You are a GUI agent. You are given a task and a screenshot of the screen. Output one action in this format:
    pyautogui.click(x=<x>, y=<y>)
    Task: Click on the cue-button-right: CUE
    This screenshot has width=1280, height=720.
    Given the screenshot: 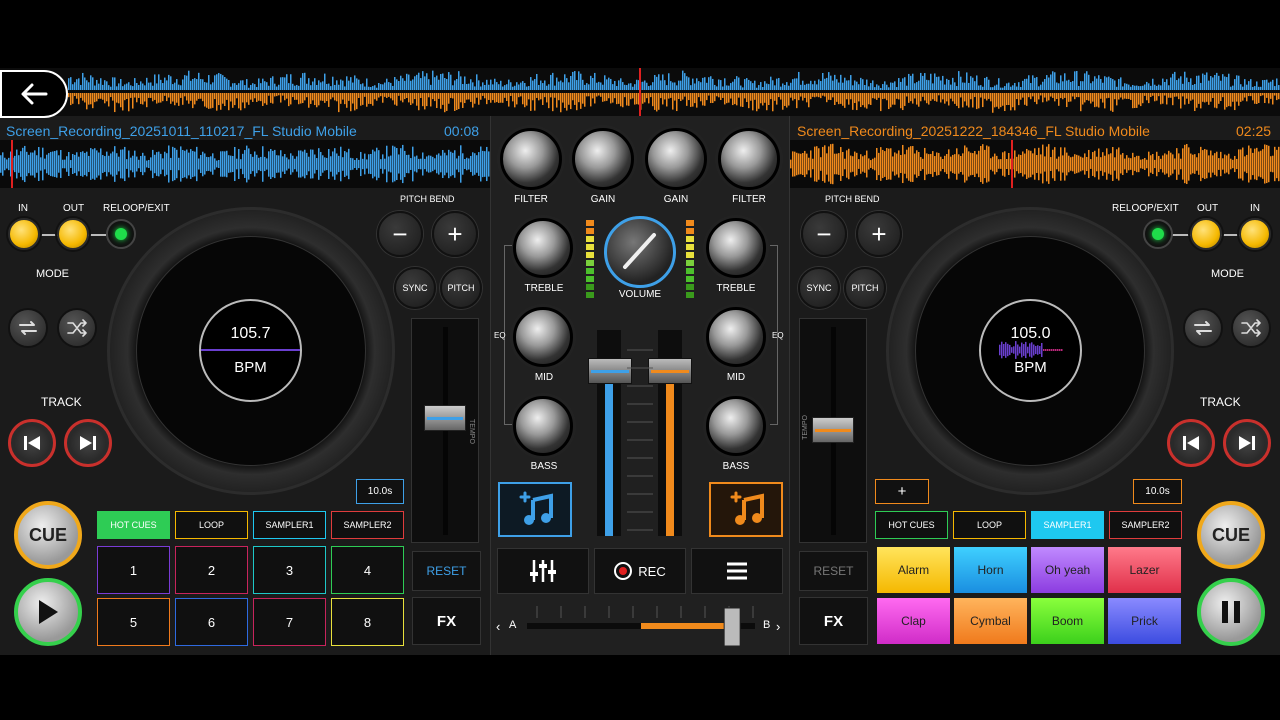 What is the action you would take?
    pyautogui.click(x=1231, y=535)
    